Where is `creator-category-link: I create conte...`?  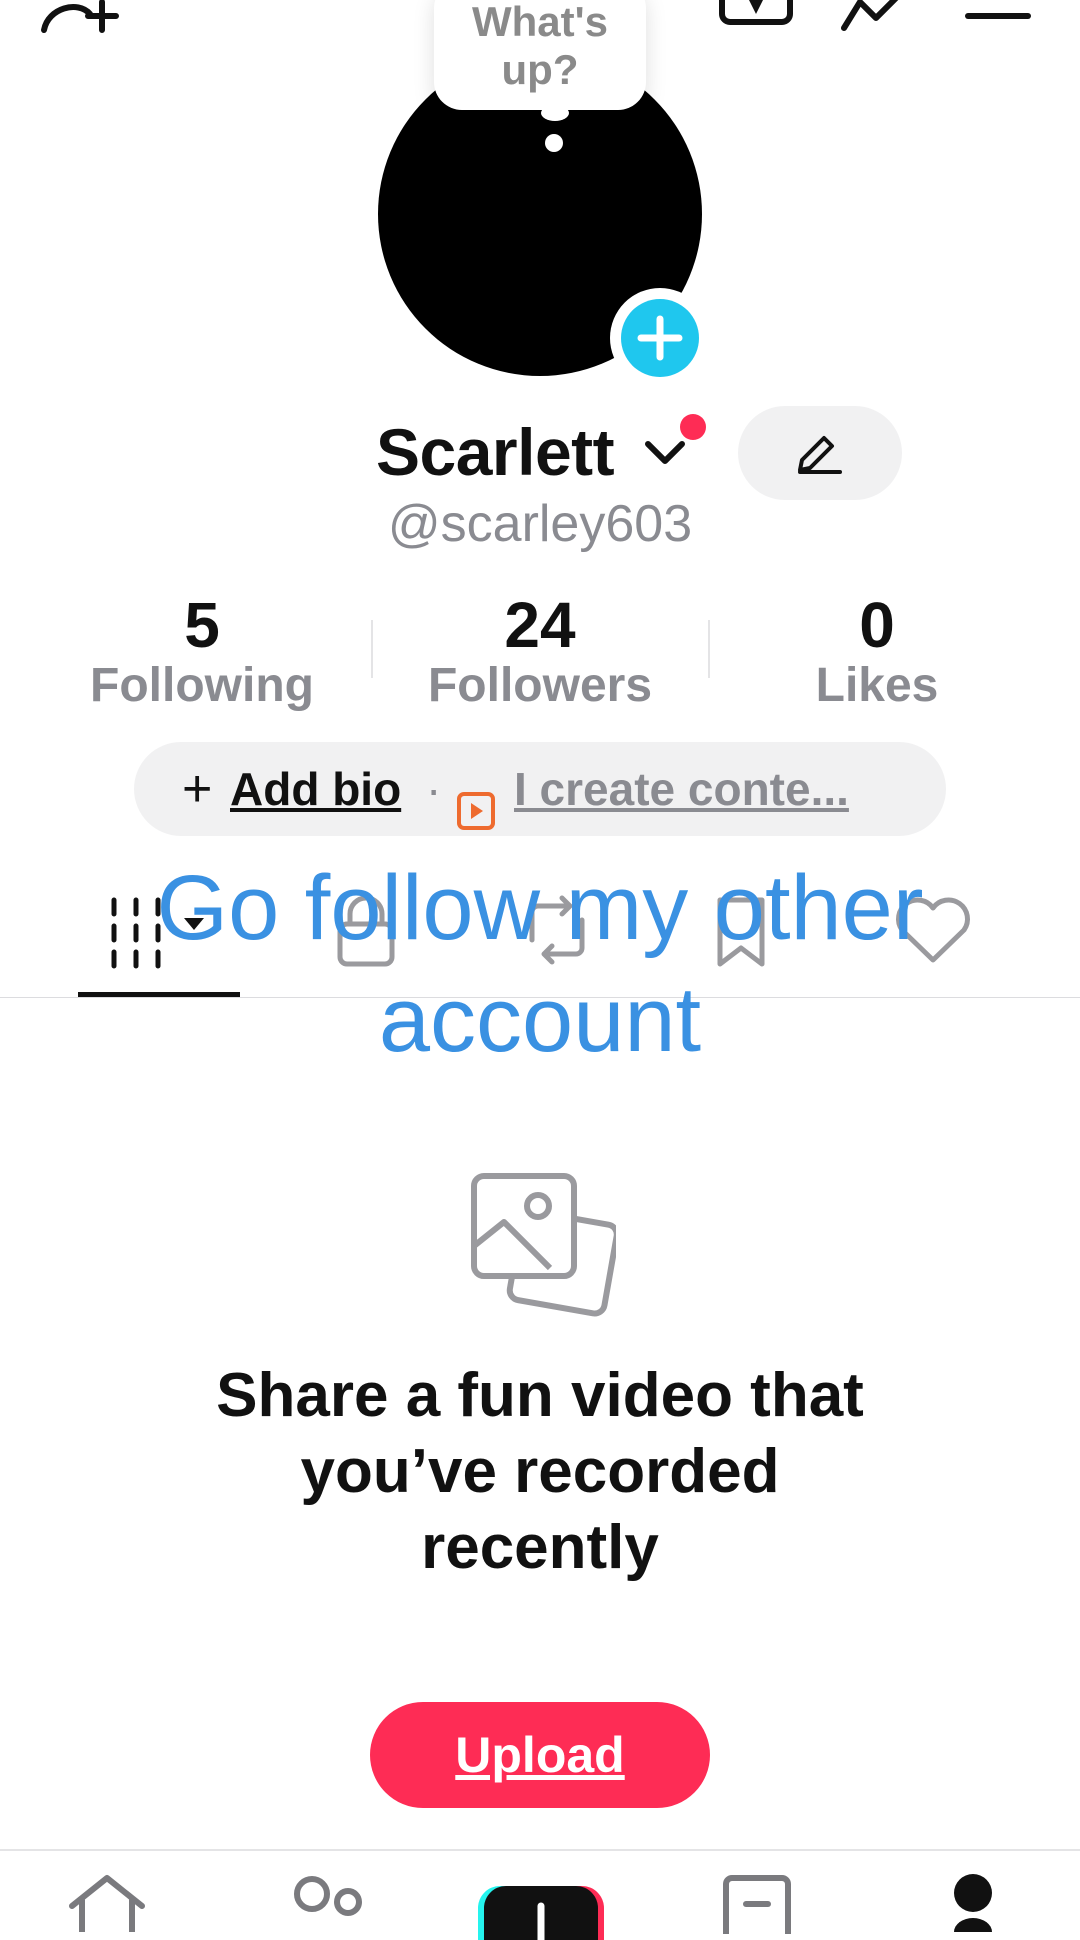
creator-category-link: I create conte... is located at coordinates (681, 789).